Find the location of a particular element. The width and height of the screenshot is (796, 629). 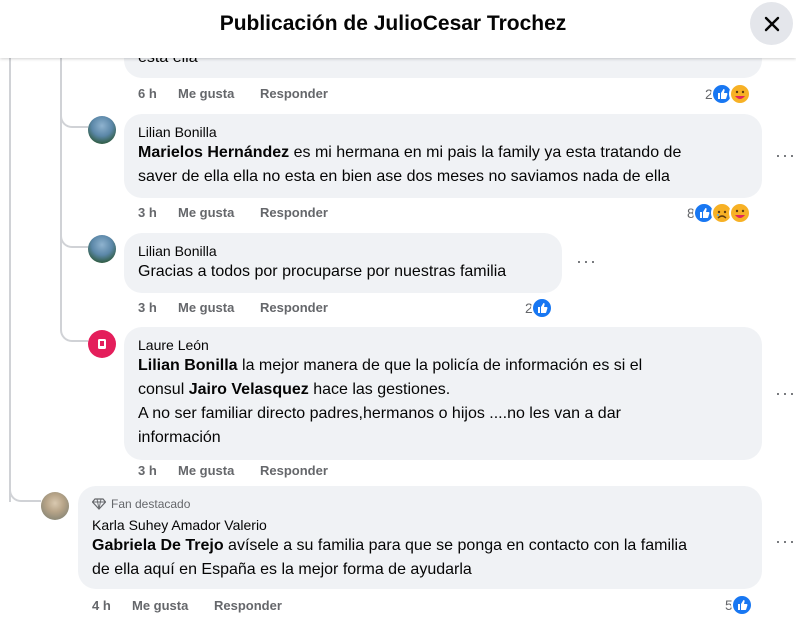

comment-actions: 4 h Me gusta Responder is located at coordinates (212, 606).